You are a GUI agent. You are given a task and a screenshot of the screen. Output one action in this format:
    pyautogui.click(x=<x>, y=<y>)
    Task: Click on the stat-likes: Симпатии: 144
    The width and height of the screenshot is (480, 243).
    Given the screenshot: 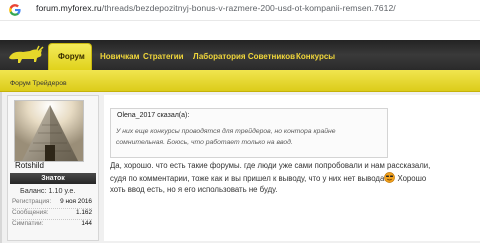 What is the action you would take?
    pyautogui.click(x=52, y=225)
    